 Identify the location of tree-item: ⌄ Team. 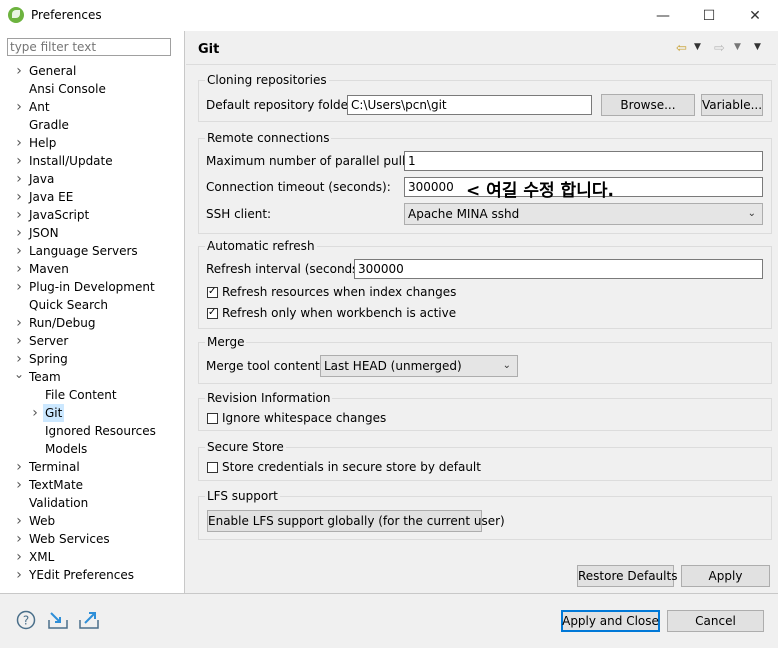
(92, 375).